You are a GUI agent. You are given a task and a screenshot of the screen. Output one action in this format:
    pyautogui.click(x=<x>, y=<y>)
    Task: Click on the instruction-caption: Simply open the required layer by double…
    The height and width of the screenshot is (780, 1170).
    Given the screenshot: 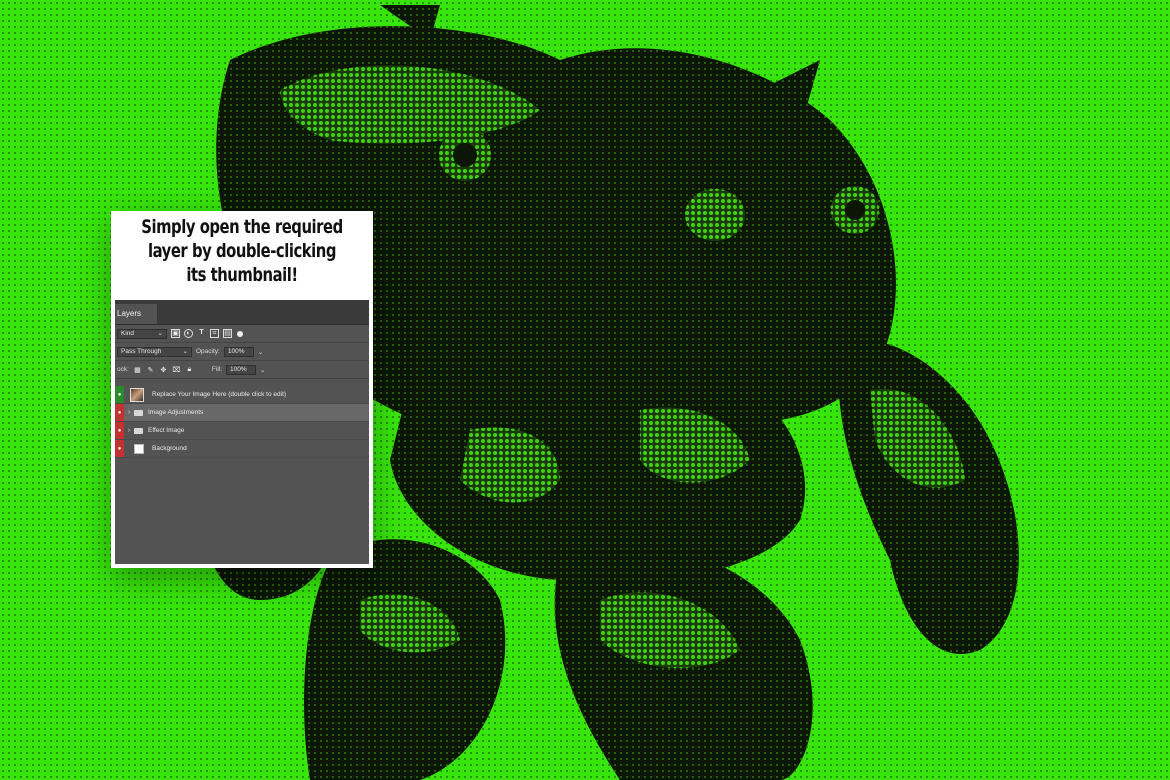 What is the action you would take?
    pyautogui.click(x=242, y=251)
    